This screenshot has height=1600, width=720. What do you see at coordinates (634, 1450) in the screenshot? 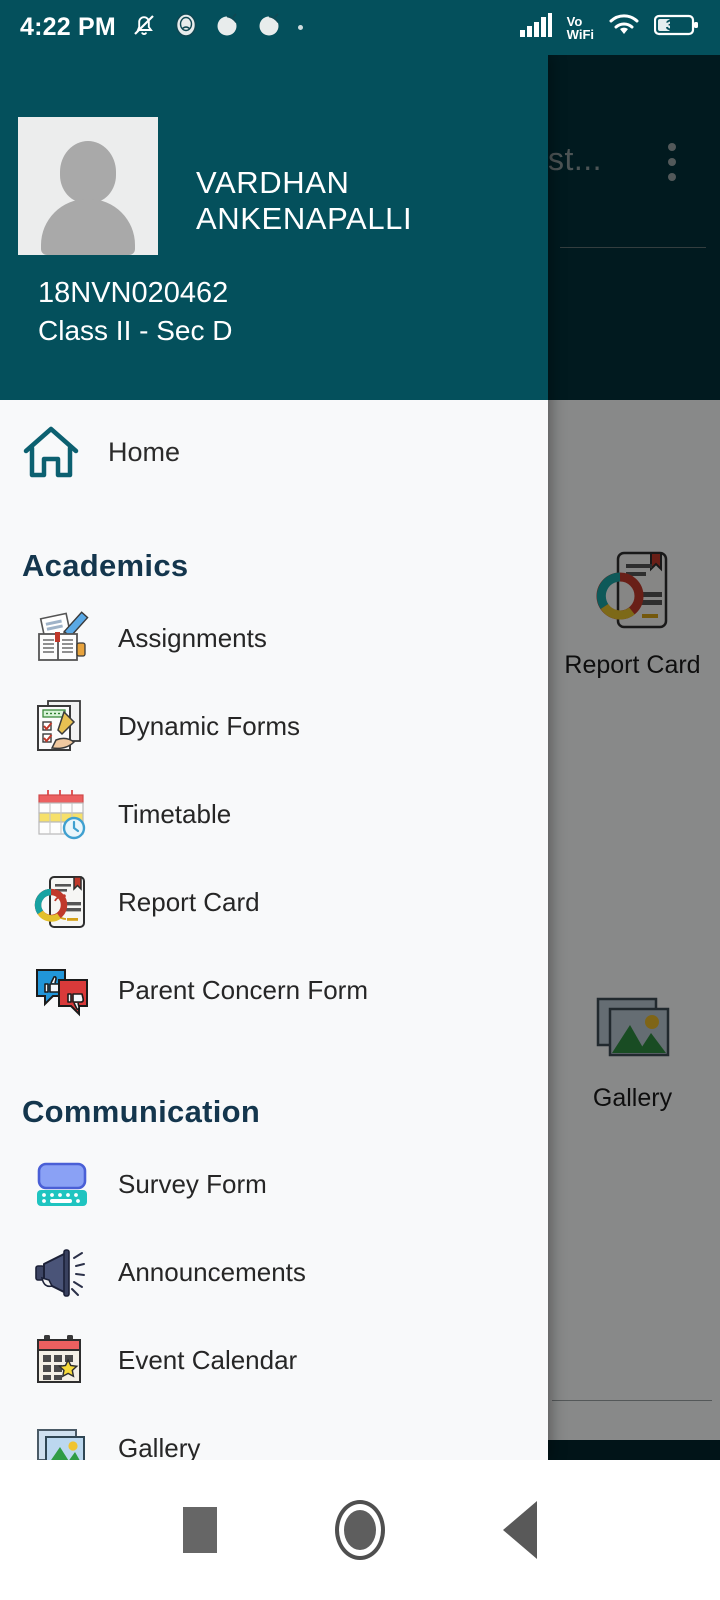
I see `background-footer-strip` at bounding box center [634, 1450].